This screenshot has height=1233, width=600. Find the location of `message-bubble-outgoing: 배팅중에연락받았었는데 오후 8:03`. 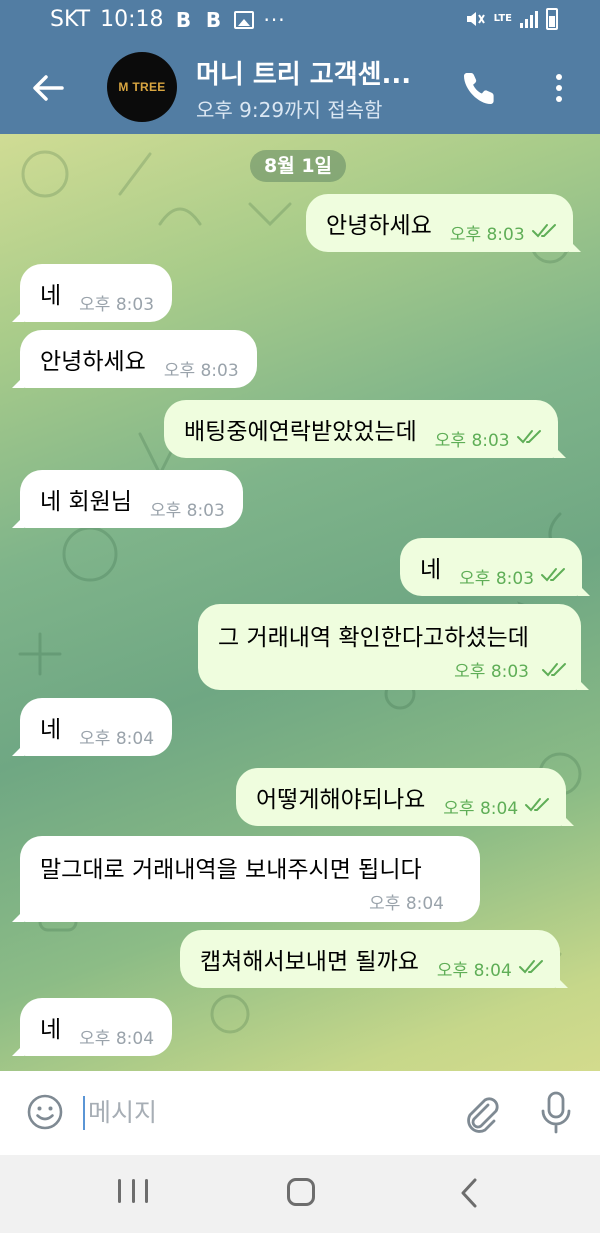

message-bubble-outgoing: 배팅중에연락받았었는데 오후 8:03 is located at coordinates (365, 429).